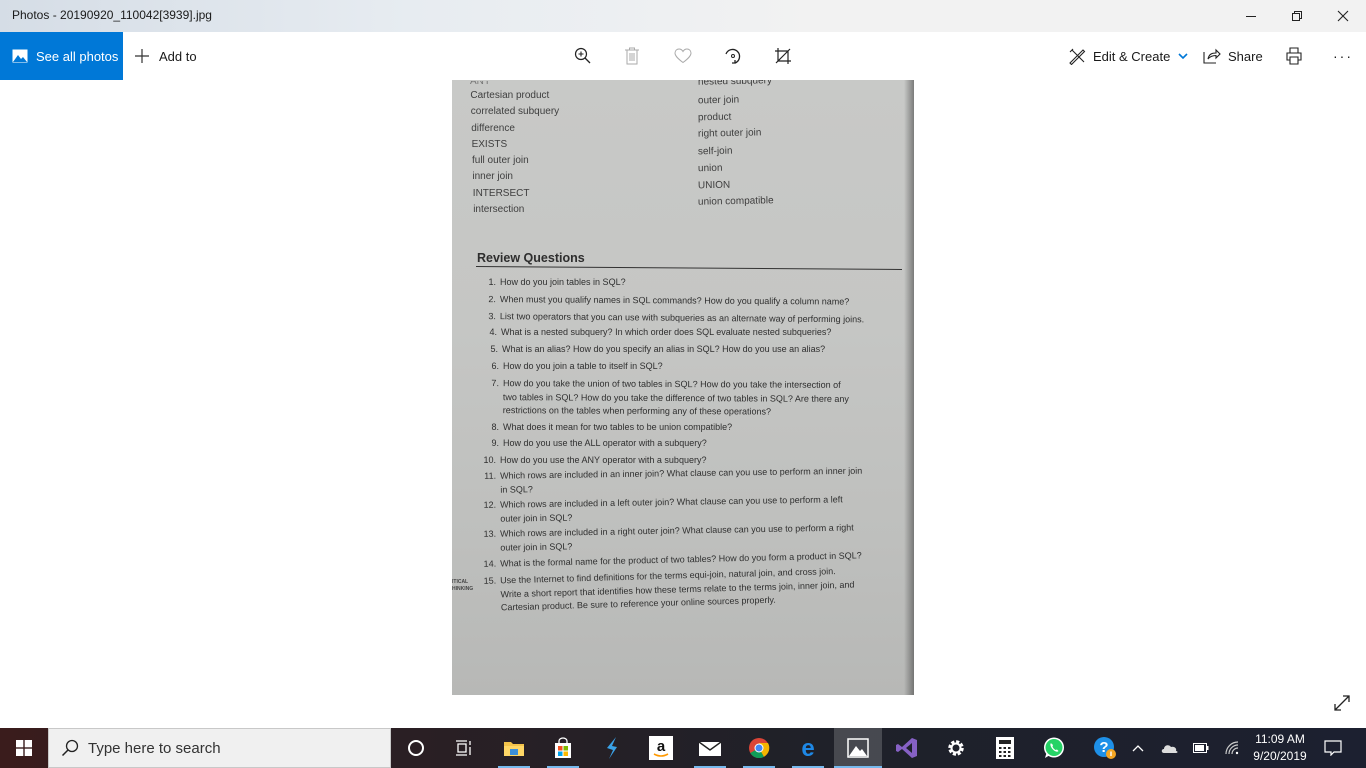 This screenshot has width=1366, height=768. What do you see at coordinates (1005, 748) in the screenshot?
I see `calculator-button` at bounding box center [1005, 748].